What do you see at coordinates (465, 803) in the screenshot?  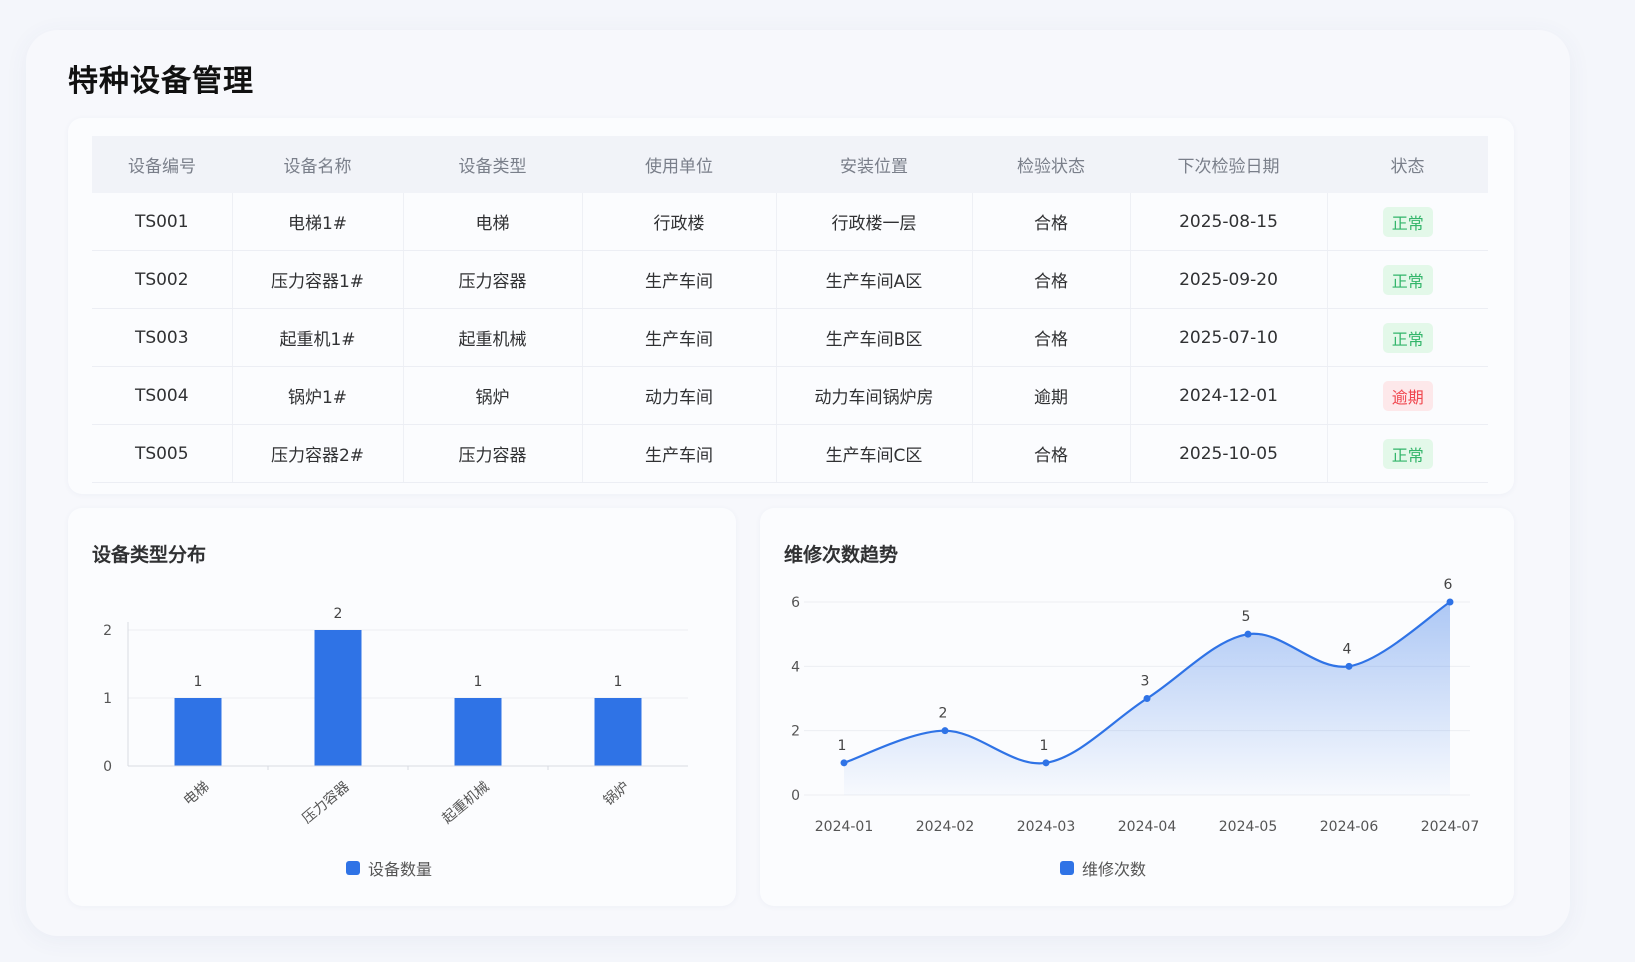 I see `x-tick-label: 起重机械` at bounding box center [465, 803].